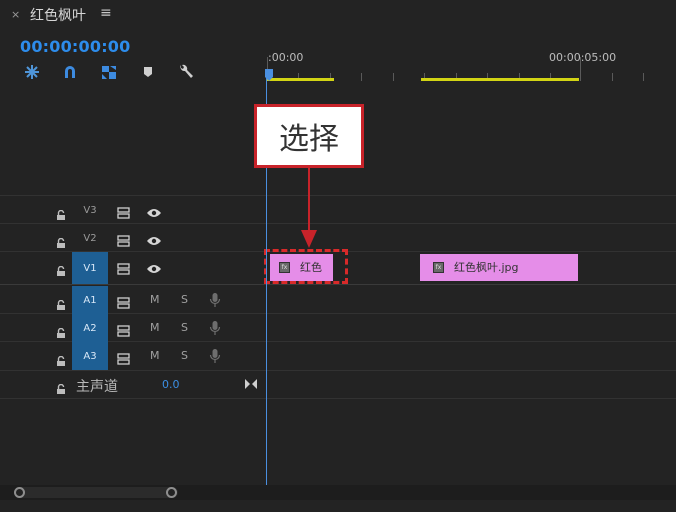 This screenshot has width=676, height=512. I want to click on selection-highlight, so click(306, 266).